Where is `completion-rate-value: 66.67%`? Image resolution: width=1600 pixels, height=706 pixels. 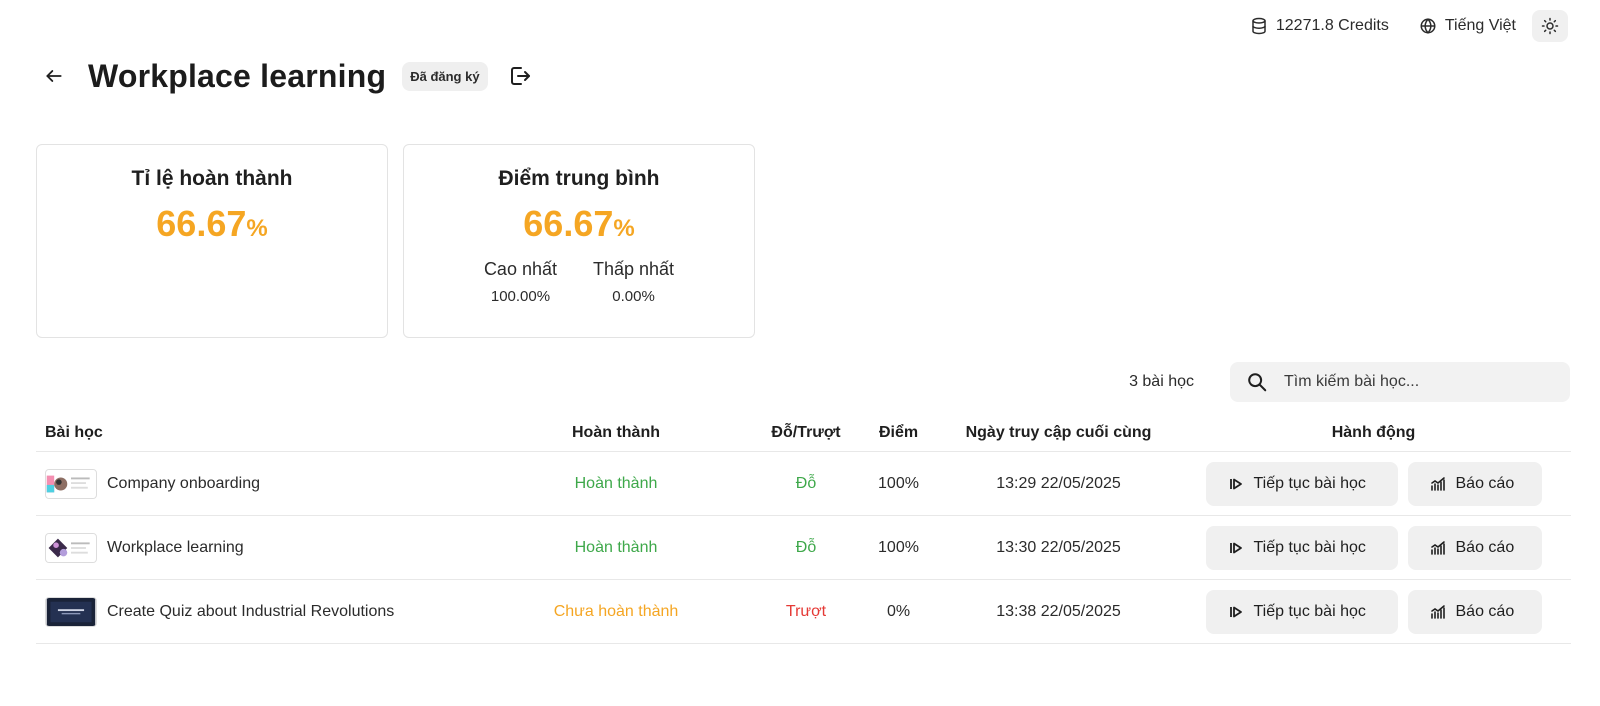 completion-rate-value: 66.67% is located at coordinates (212, 223).